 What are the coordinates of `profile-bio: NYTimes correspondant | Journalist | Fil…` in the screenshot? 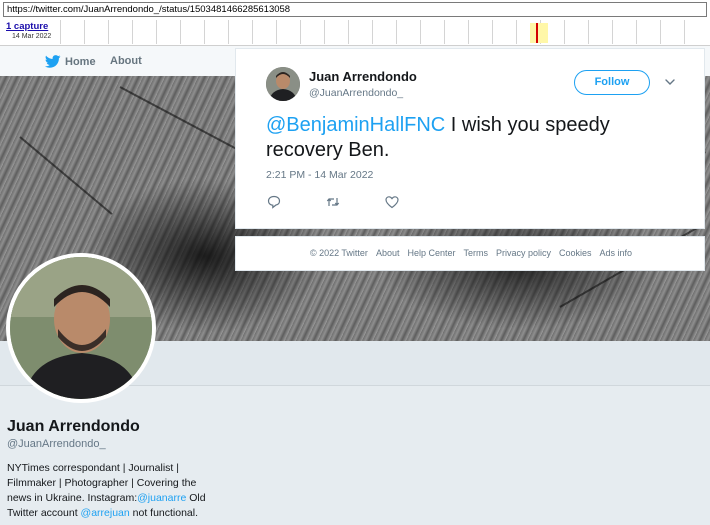 It's located at (109, 491).